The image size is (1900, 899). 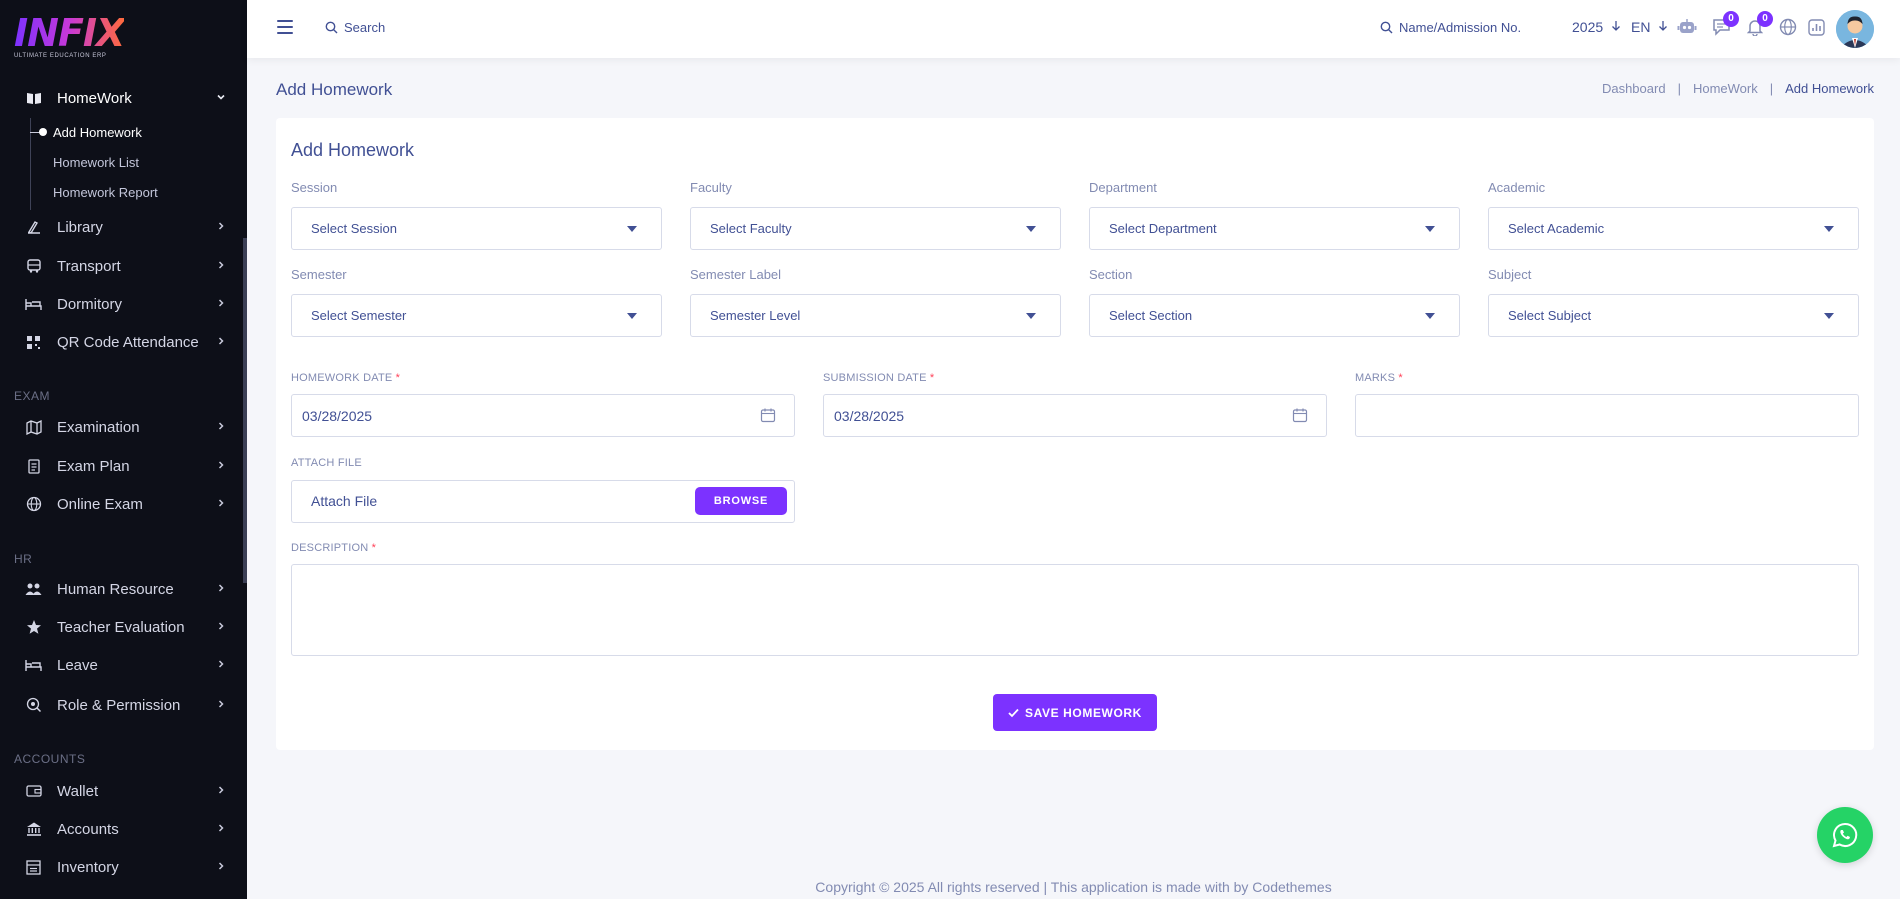 What do you see at coordinates (1829, 88) in the screenshot?
I see `breadcrumb-current: Add Homework` at bounding box center [1829, 88].